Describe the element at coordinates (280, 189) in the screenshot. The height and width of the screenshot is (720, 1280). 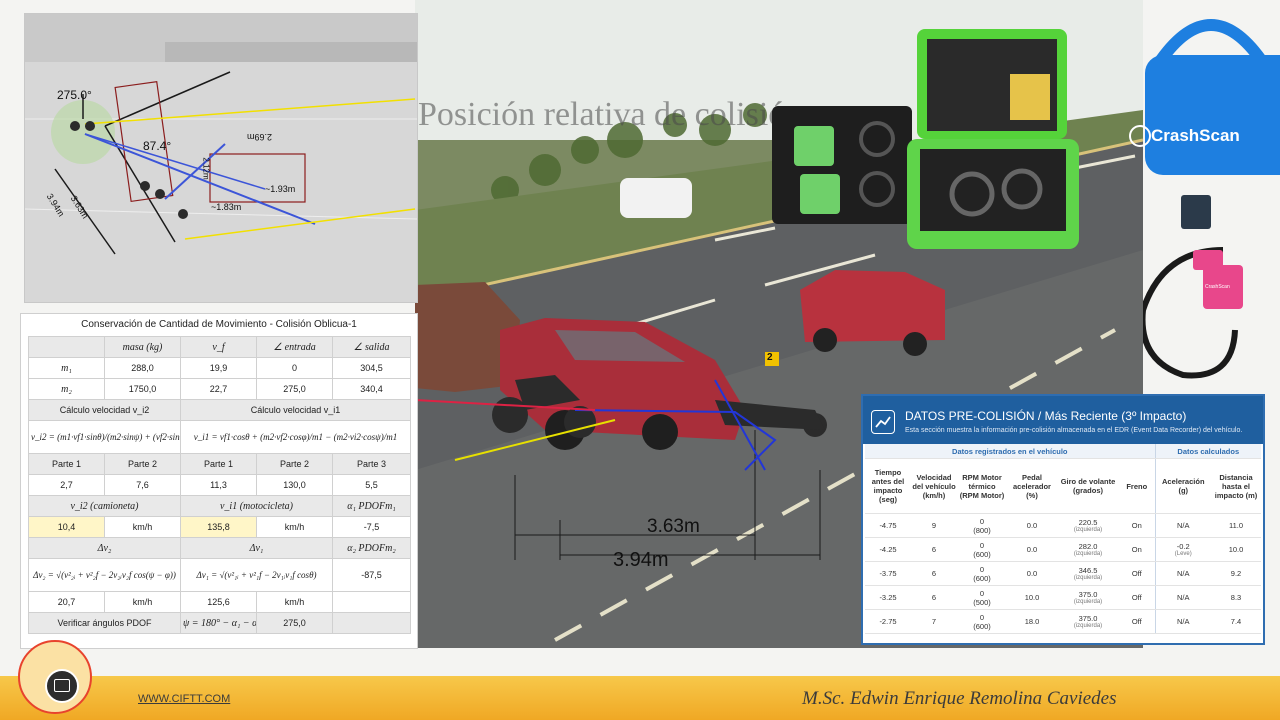
I see `diagram-dim-193: ~1.93m` at that location.